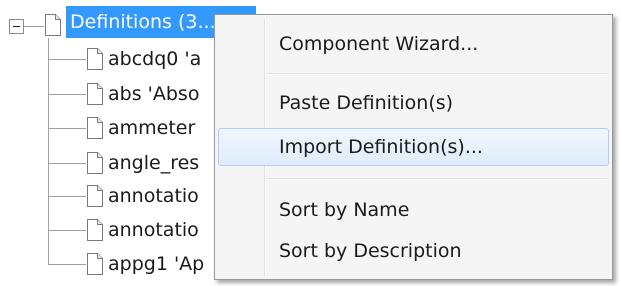  What do you see at coordinates (153, 163) in the screenshot?
I see `tree-node-label: angle_res` at bounding box center [153, 163].